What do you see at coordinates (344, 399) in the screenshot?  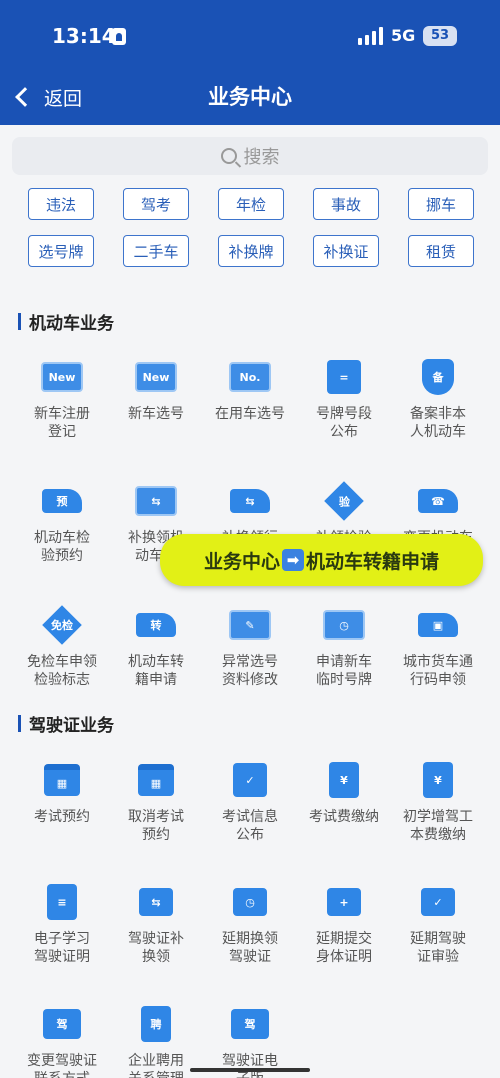 I see `service-item: = 号牌号段 公布` at bounding box center [344, 399].